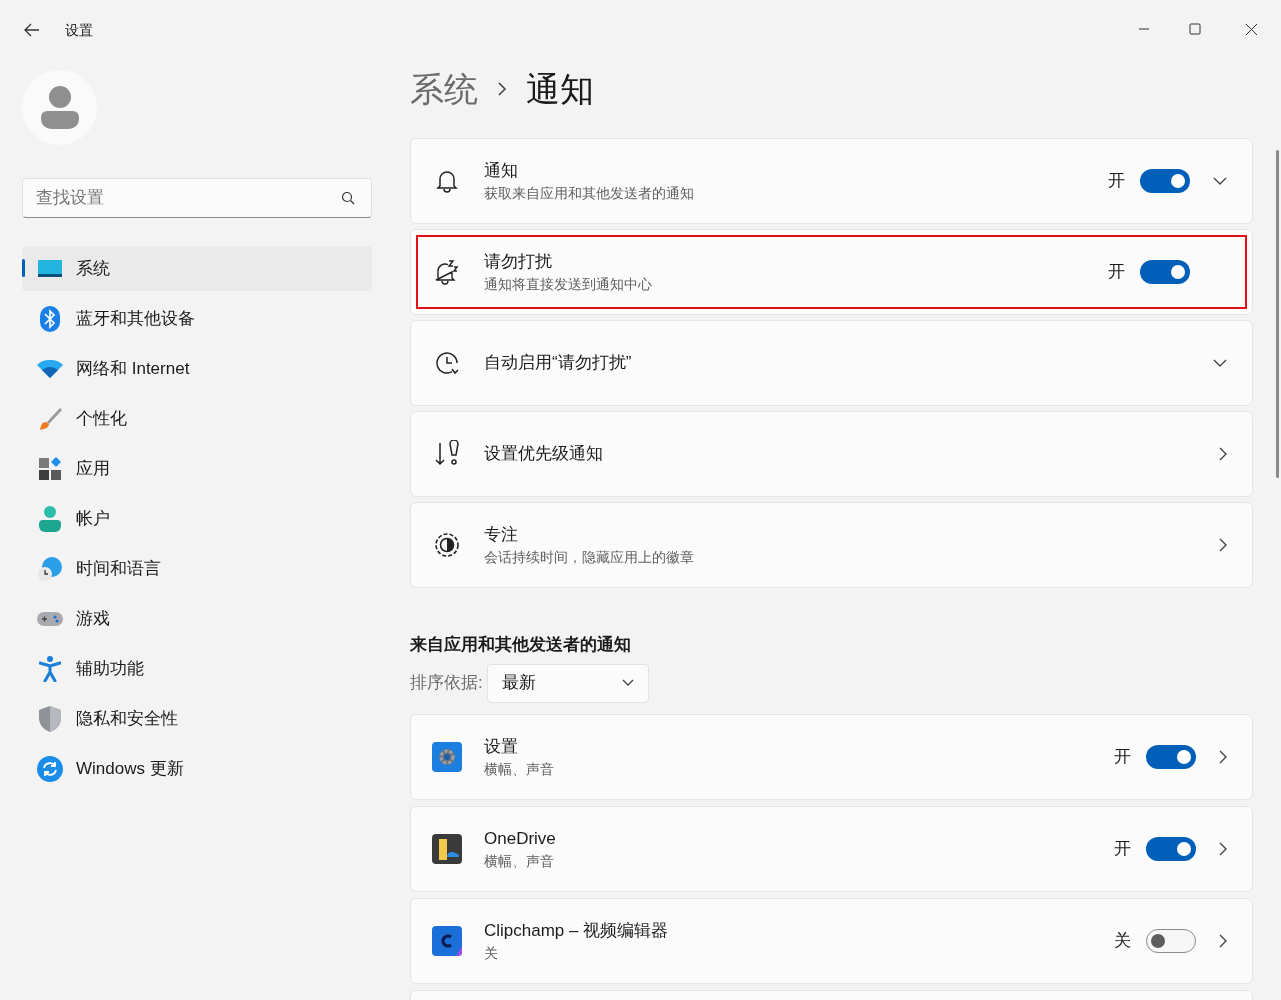 This screenshot has height=1000, width=1281. Describe the element at coordinates (197, 268) in the screenshot. I see `sidebar-item: 系统` at that location.